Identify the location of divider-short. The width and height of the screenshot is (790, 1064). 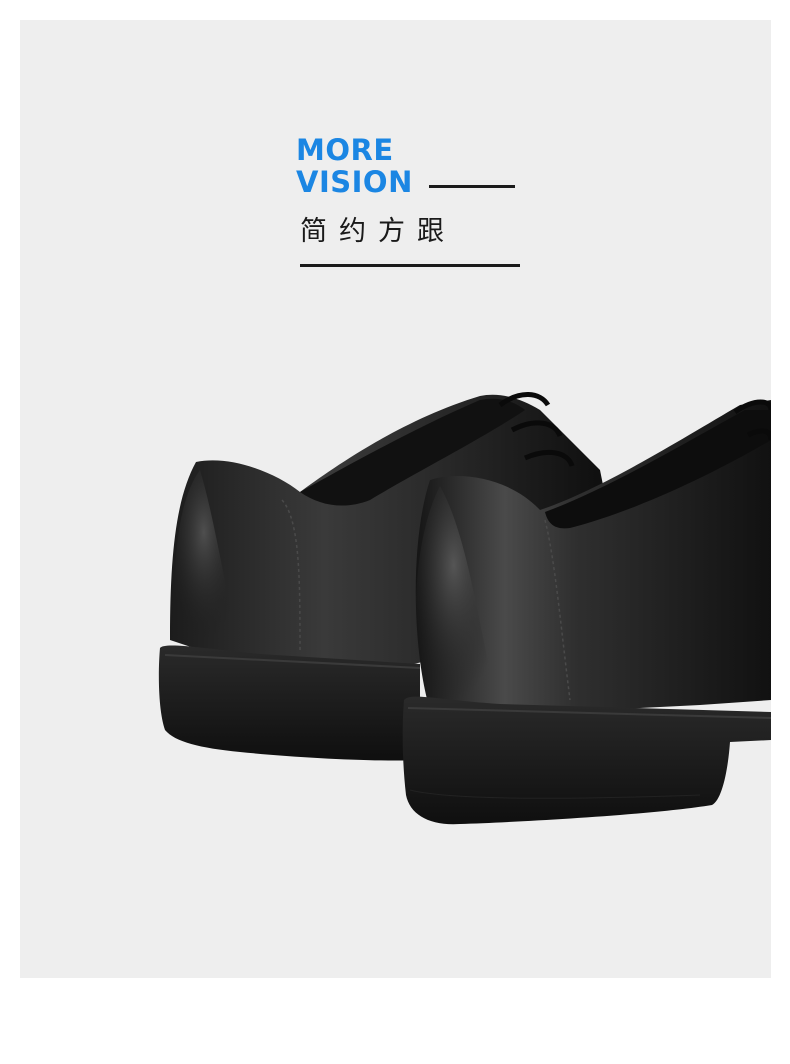
(472, 186).